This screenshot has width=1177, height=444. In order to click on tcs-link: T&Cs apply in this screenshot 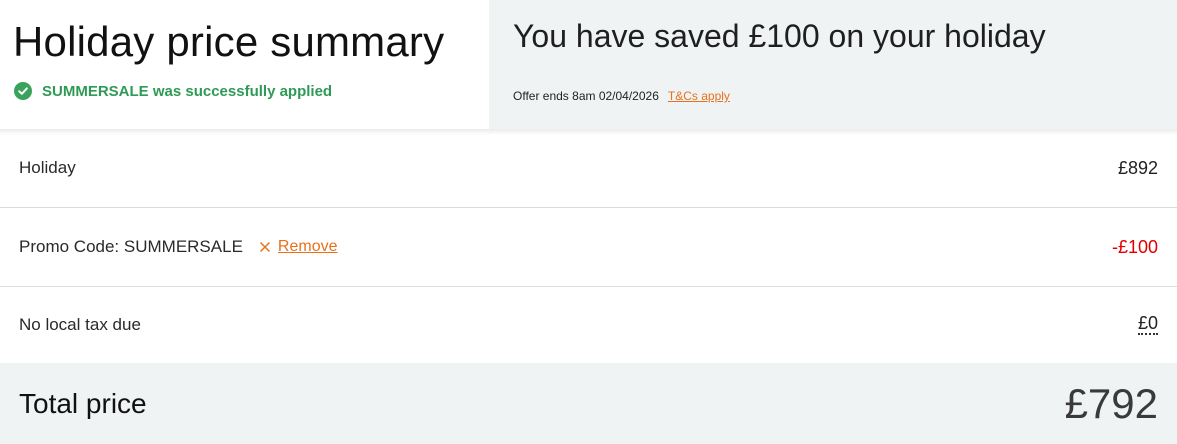, I will do `click(699, 96)`.